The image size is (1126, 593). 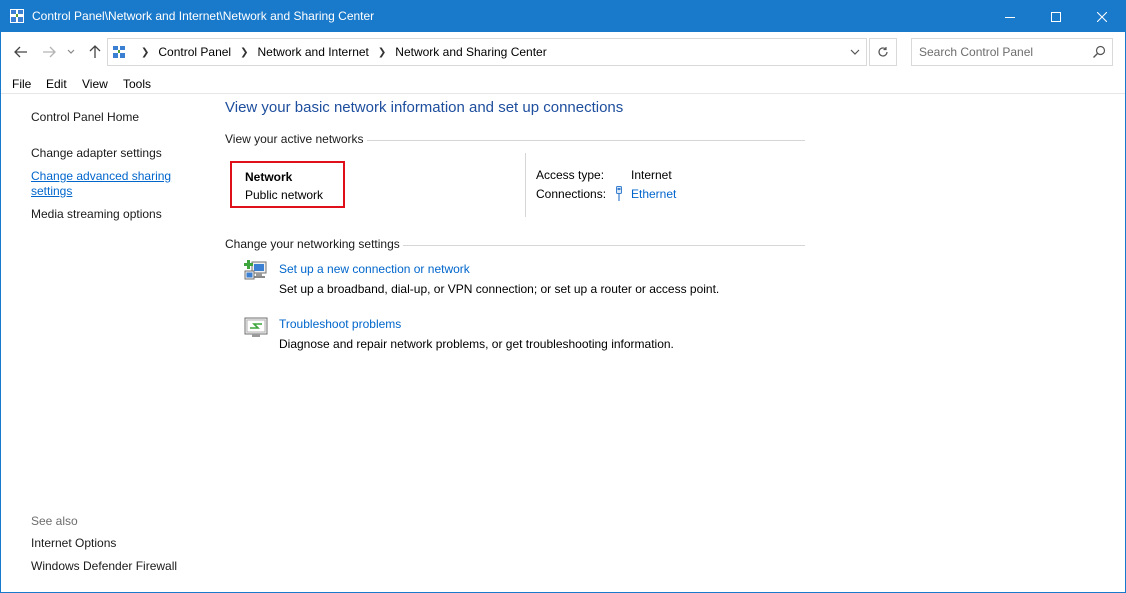 What do you see at coordinates (56, 84) in the screenshot?
I see `menu-edit: Edit` at bounding box center [56, 84].